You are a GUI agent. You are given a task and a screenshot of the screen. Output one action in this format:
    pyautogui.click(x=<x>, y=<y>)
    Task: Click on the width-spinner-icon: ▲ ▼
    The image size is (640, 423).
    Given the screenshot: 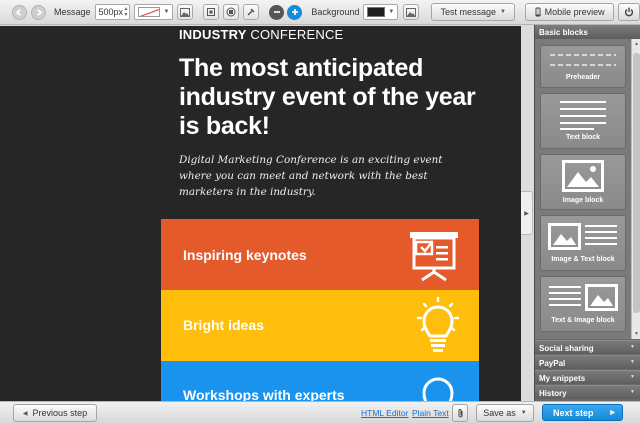 What is the action you would take?
    pyautogui.click(x=126, y=12)
    